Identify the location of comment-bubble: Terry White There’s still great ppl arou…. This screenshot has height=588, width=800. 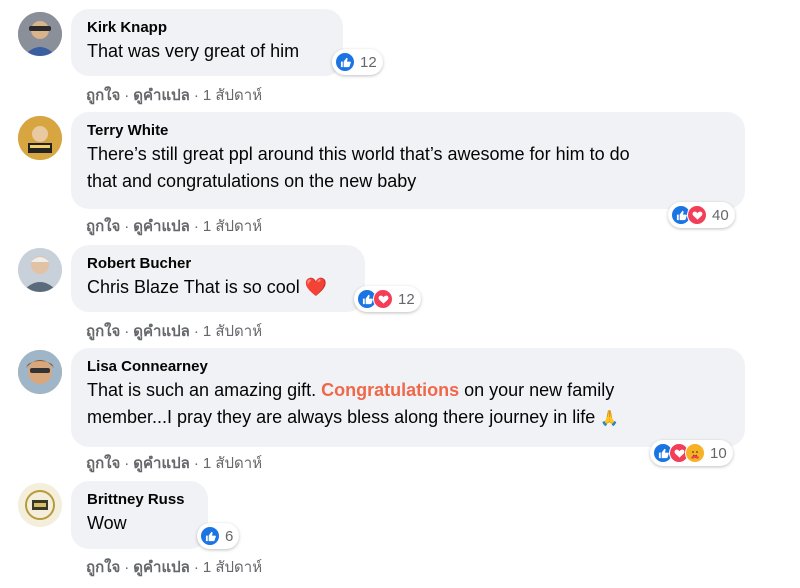
(408, 160).